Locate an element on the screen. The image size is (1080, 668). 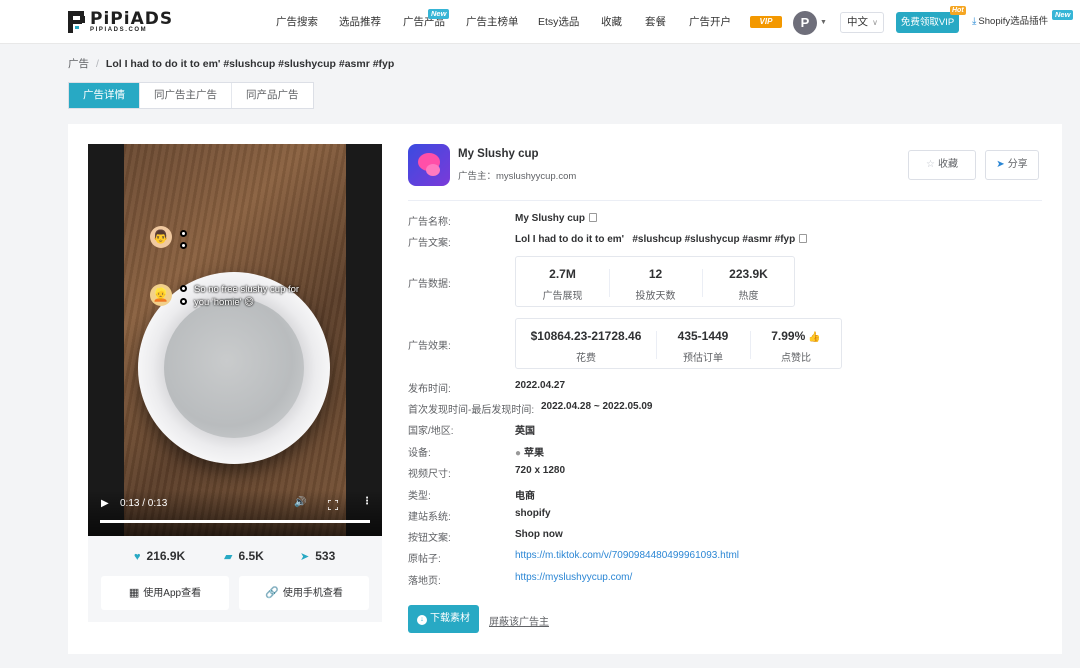
advertiser-domain: myslushyycup.com is located at coordinates (536, 176).